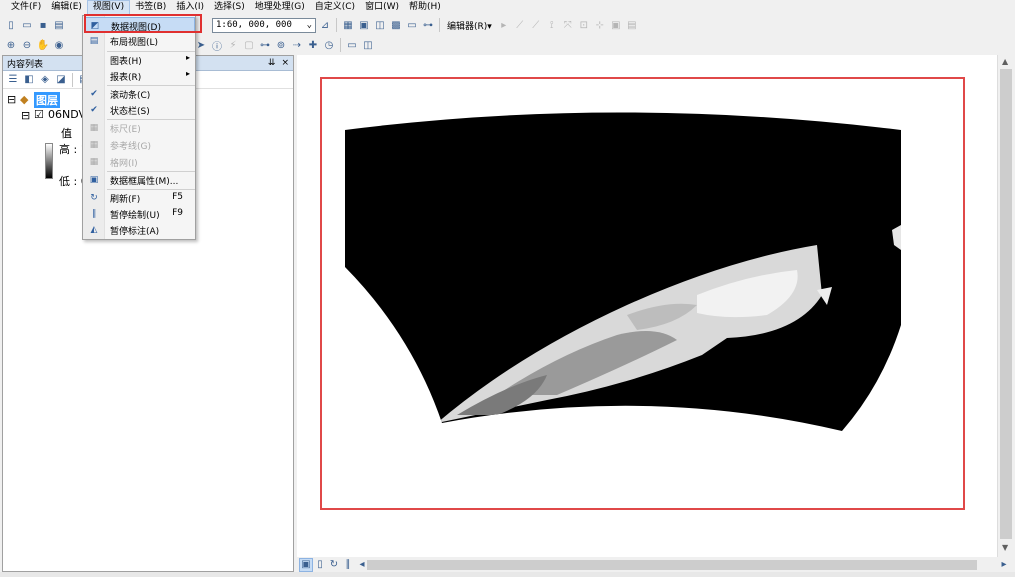  Describe the element at coordinates (59, 25) in the screenshot. I see `print-icon: ▤` at that location.